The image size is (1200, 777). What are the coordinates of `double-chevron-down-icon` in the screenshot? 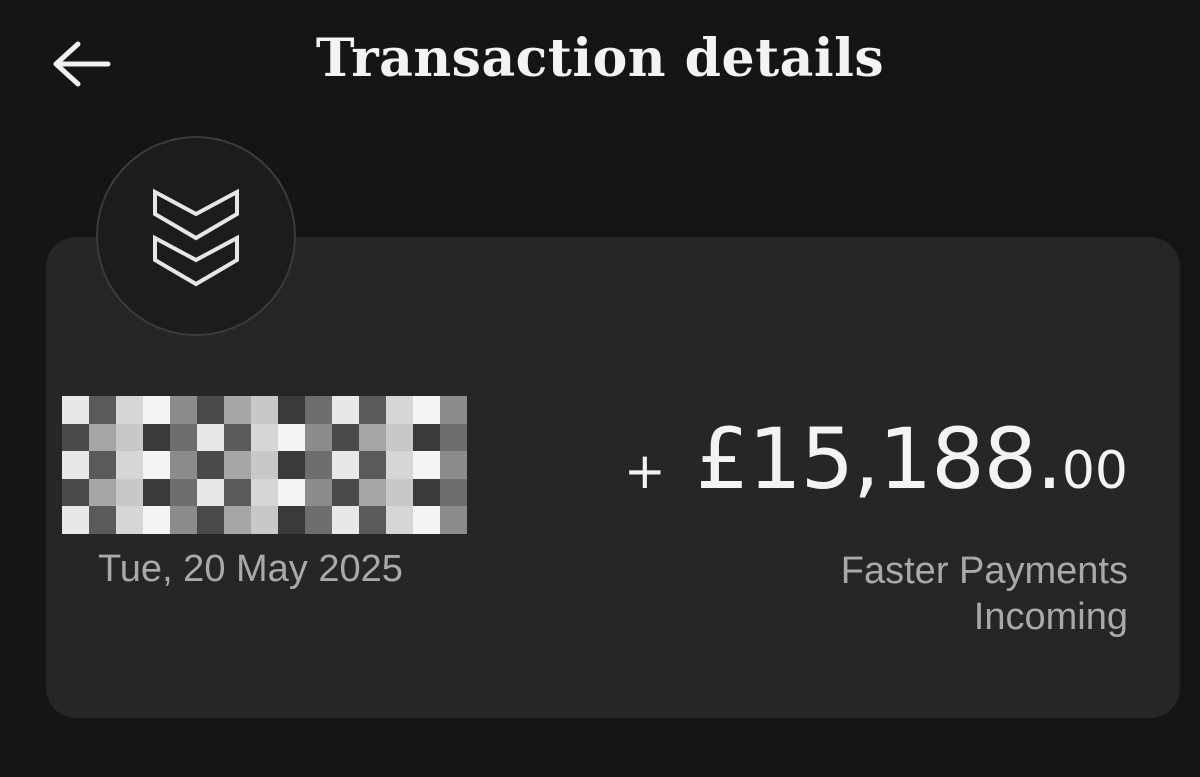 It's located at (196, 237).